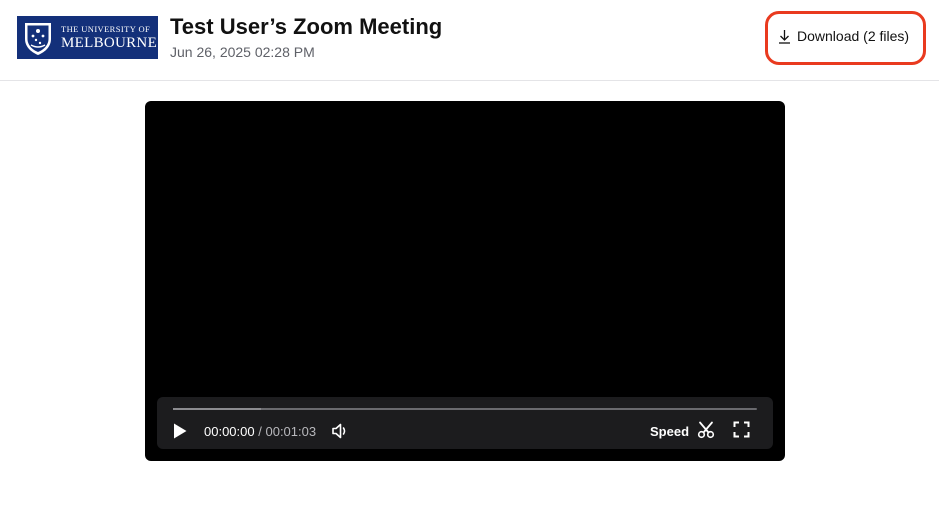 This screenshot has height=507, width=939. Describe the element at coordinates (229, 431) in the screenshot. I see `current-time: 00:00:00` at that location.